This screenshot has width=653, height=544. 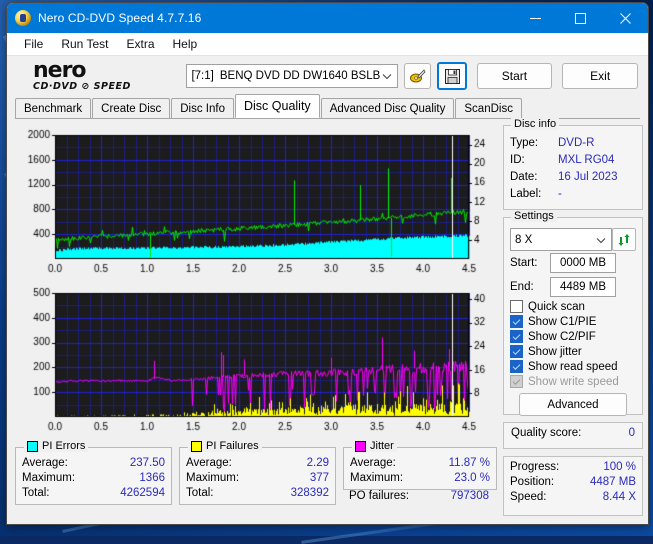 I want to click on speed-label: Speed:, so click(x=528, y=497).